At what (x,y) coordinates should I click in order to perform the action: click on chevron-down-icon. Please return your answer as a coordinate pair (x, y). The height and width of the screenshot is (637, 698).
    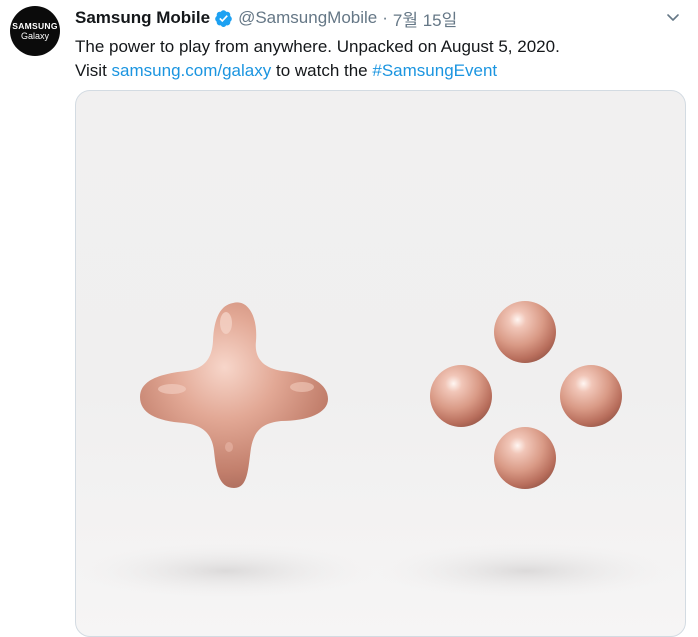
    Looking at the image, I should click on (673, 17).